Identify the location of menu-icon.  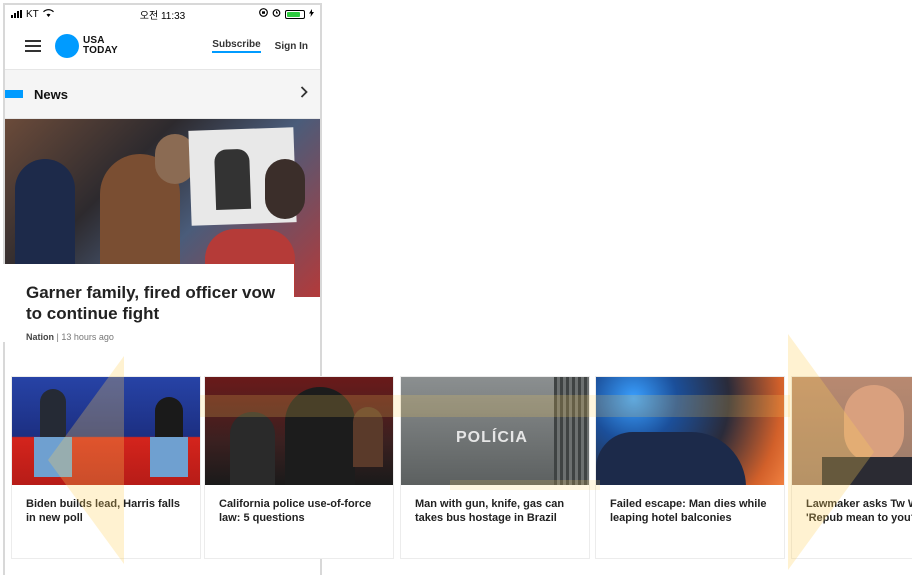
(33, 46).